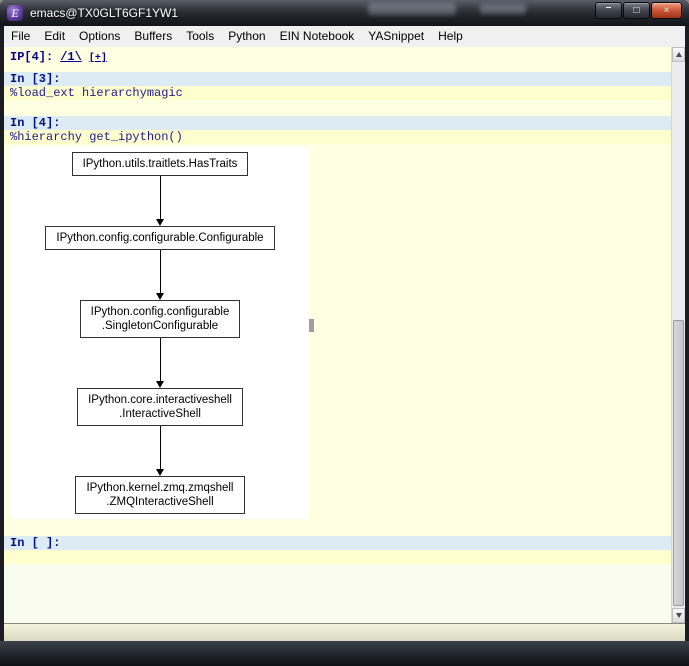 The height and width of the screenshot is (666, 689). Describe the element at coordinates (96, 137) in the screenshot. I see `code-text: %hierarchy get_ipython()` at that location.